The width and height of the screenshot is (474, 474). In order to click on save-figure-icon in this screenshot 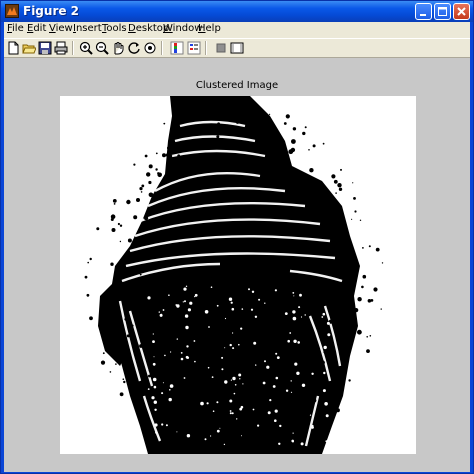, I will do `click(45, 48)`.